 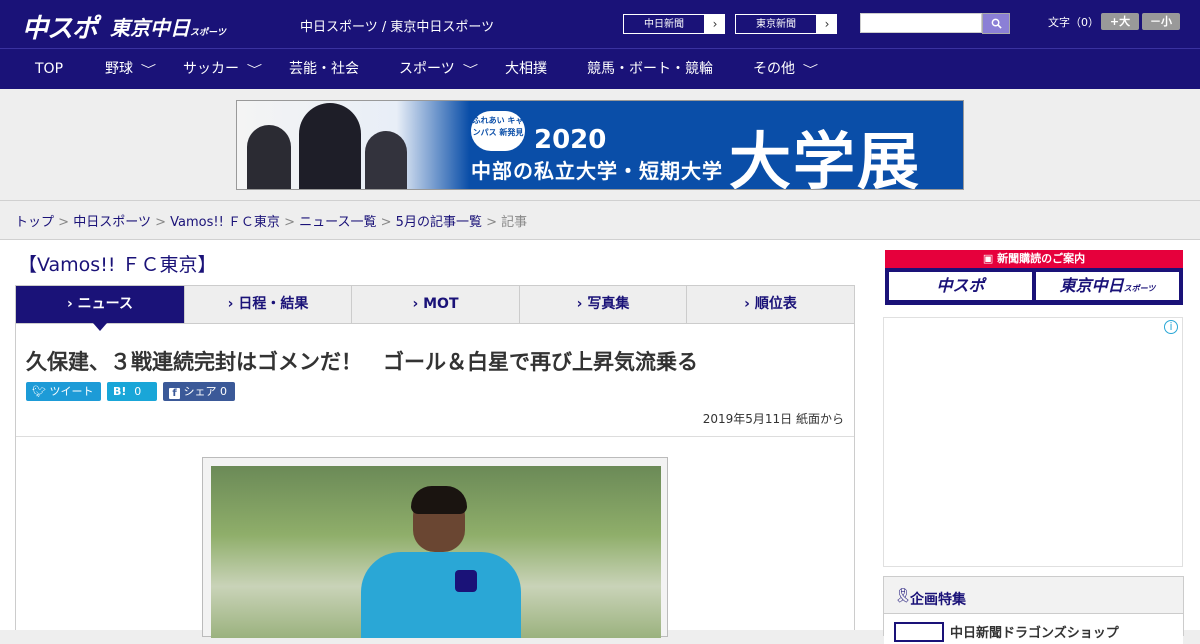 I want to click on tweet-button: 🐦︎ ツイート, so click(x=63, y=391).